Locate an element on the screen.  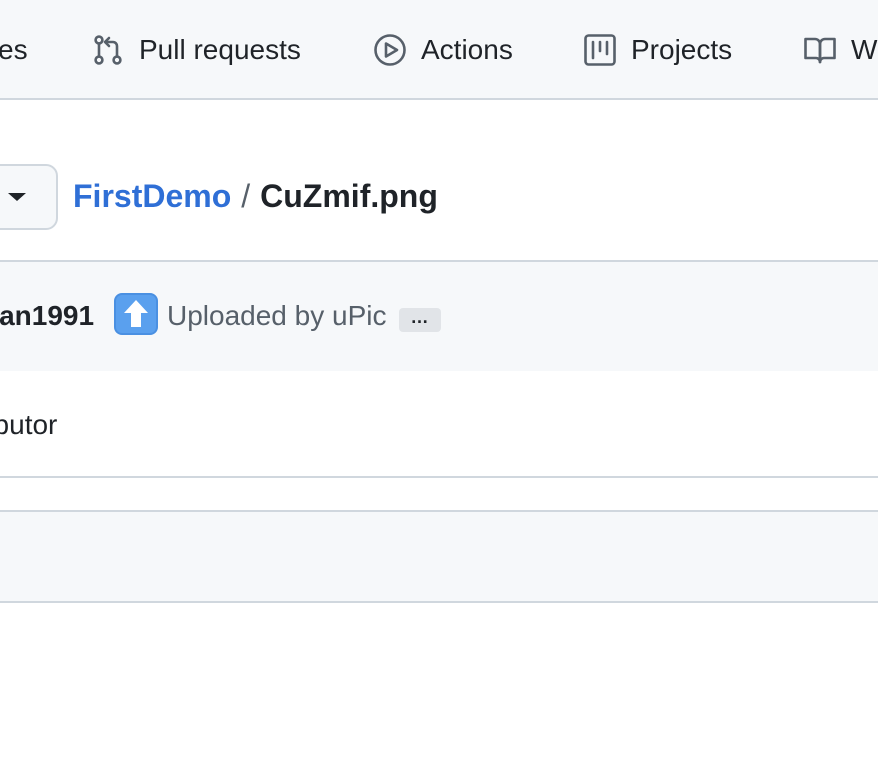
contributors-row: ributor is located at coordinates (439, 424).